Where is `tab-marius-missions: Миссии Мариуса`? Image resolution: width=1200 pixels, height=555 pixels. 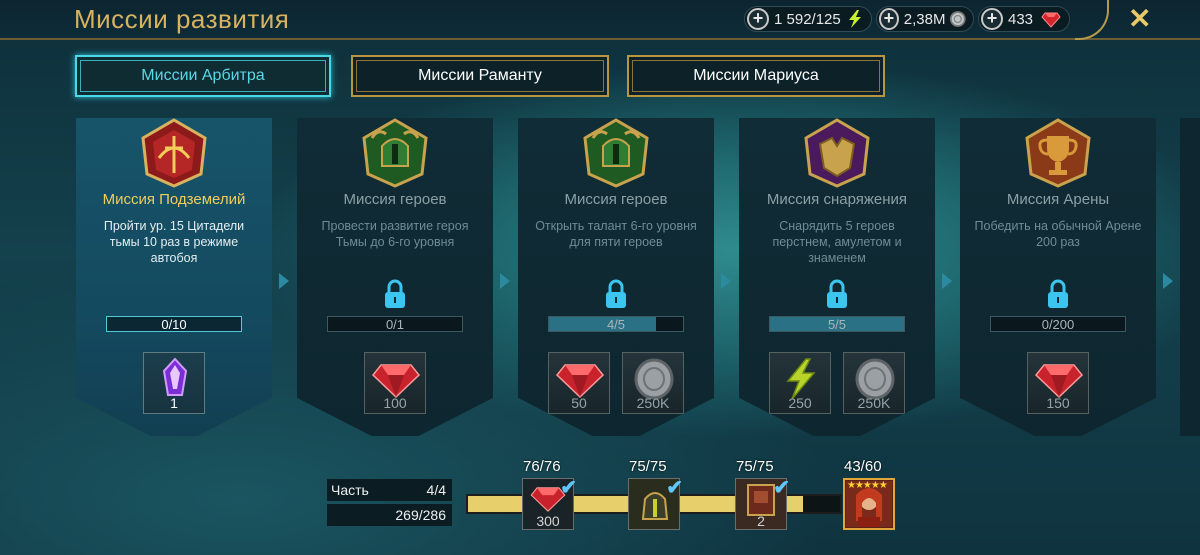 tab-marius-missions: Миссии Мариуса is located at coordinates (756, 76).